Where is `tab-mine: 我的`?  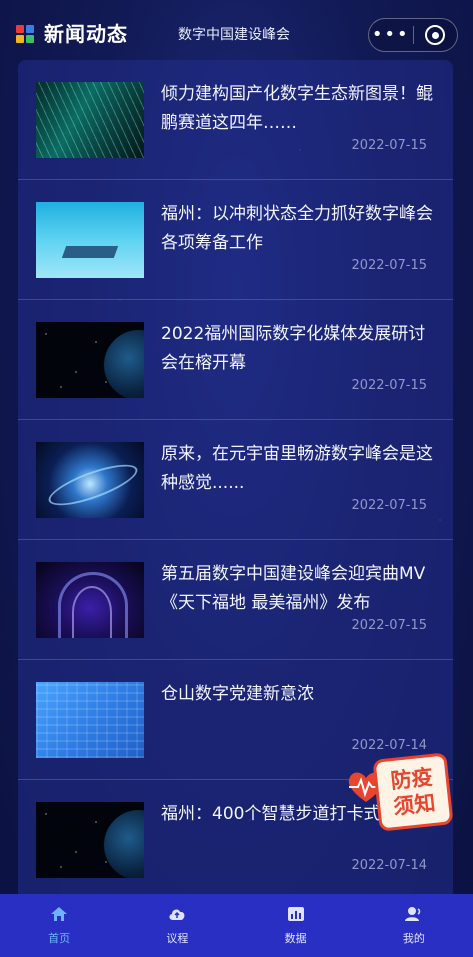 tab-mine: 我的 is located at coordinates (414, 925).